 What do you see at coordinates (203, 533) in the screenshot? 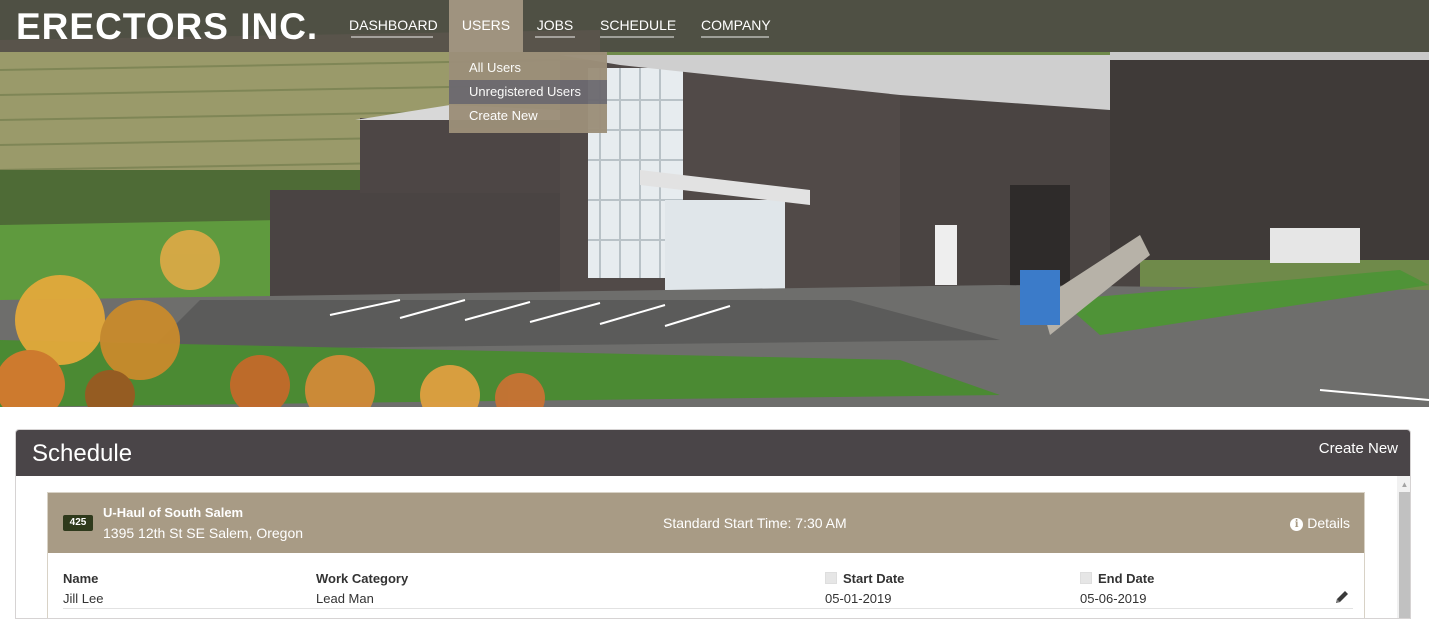
I see `job-address: 1395 12th St SE Salem, Oregon` at bounding box center [203, 533].